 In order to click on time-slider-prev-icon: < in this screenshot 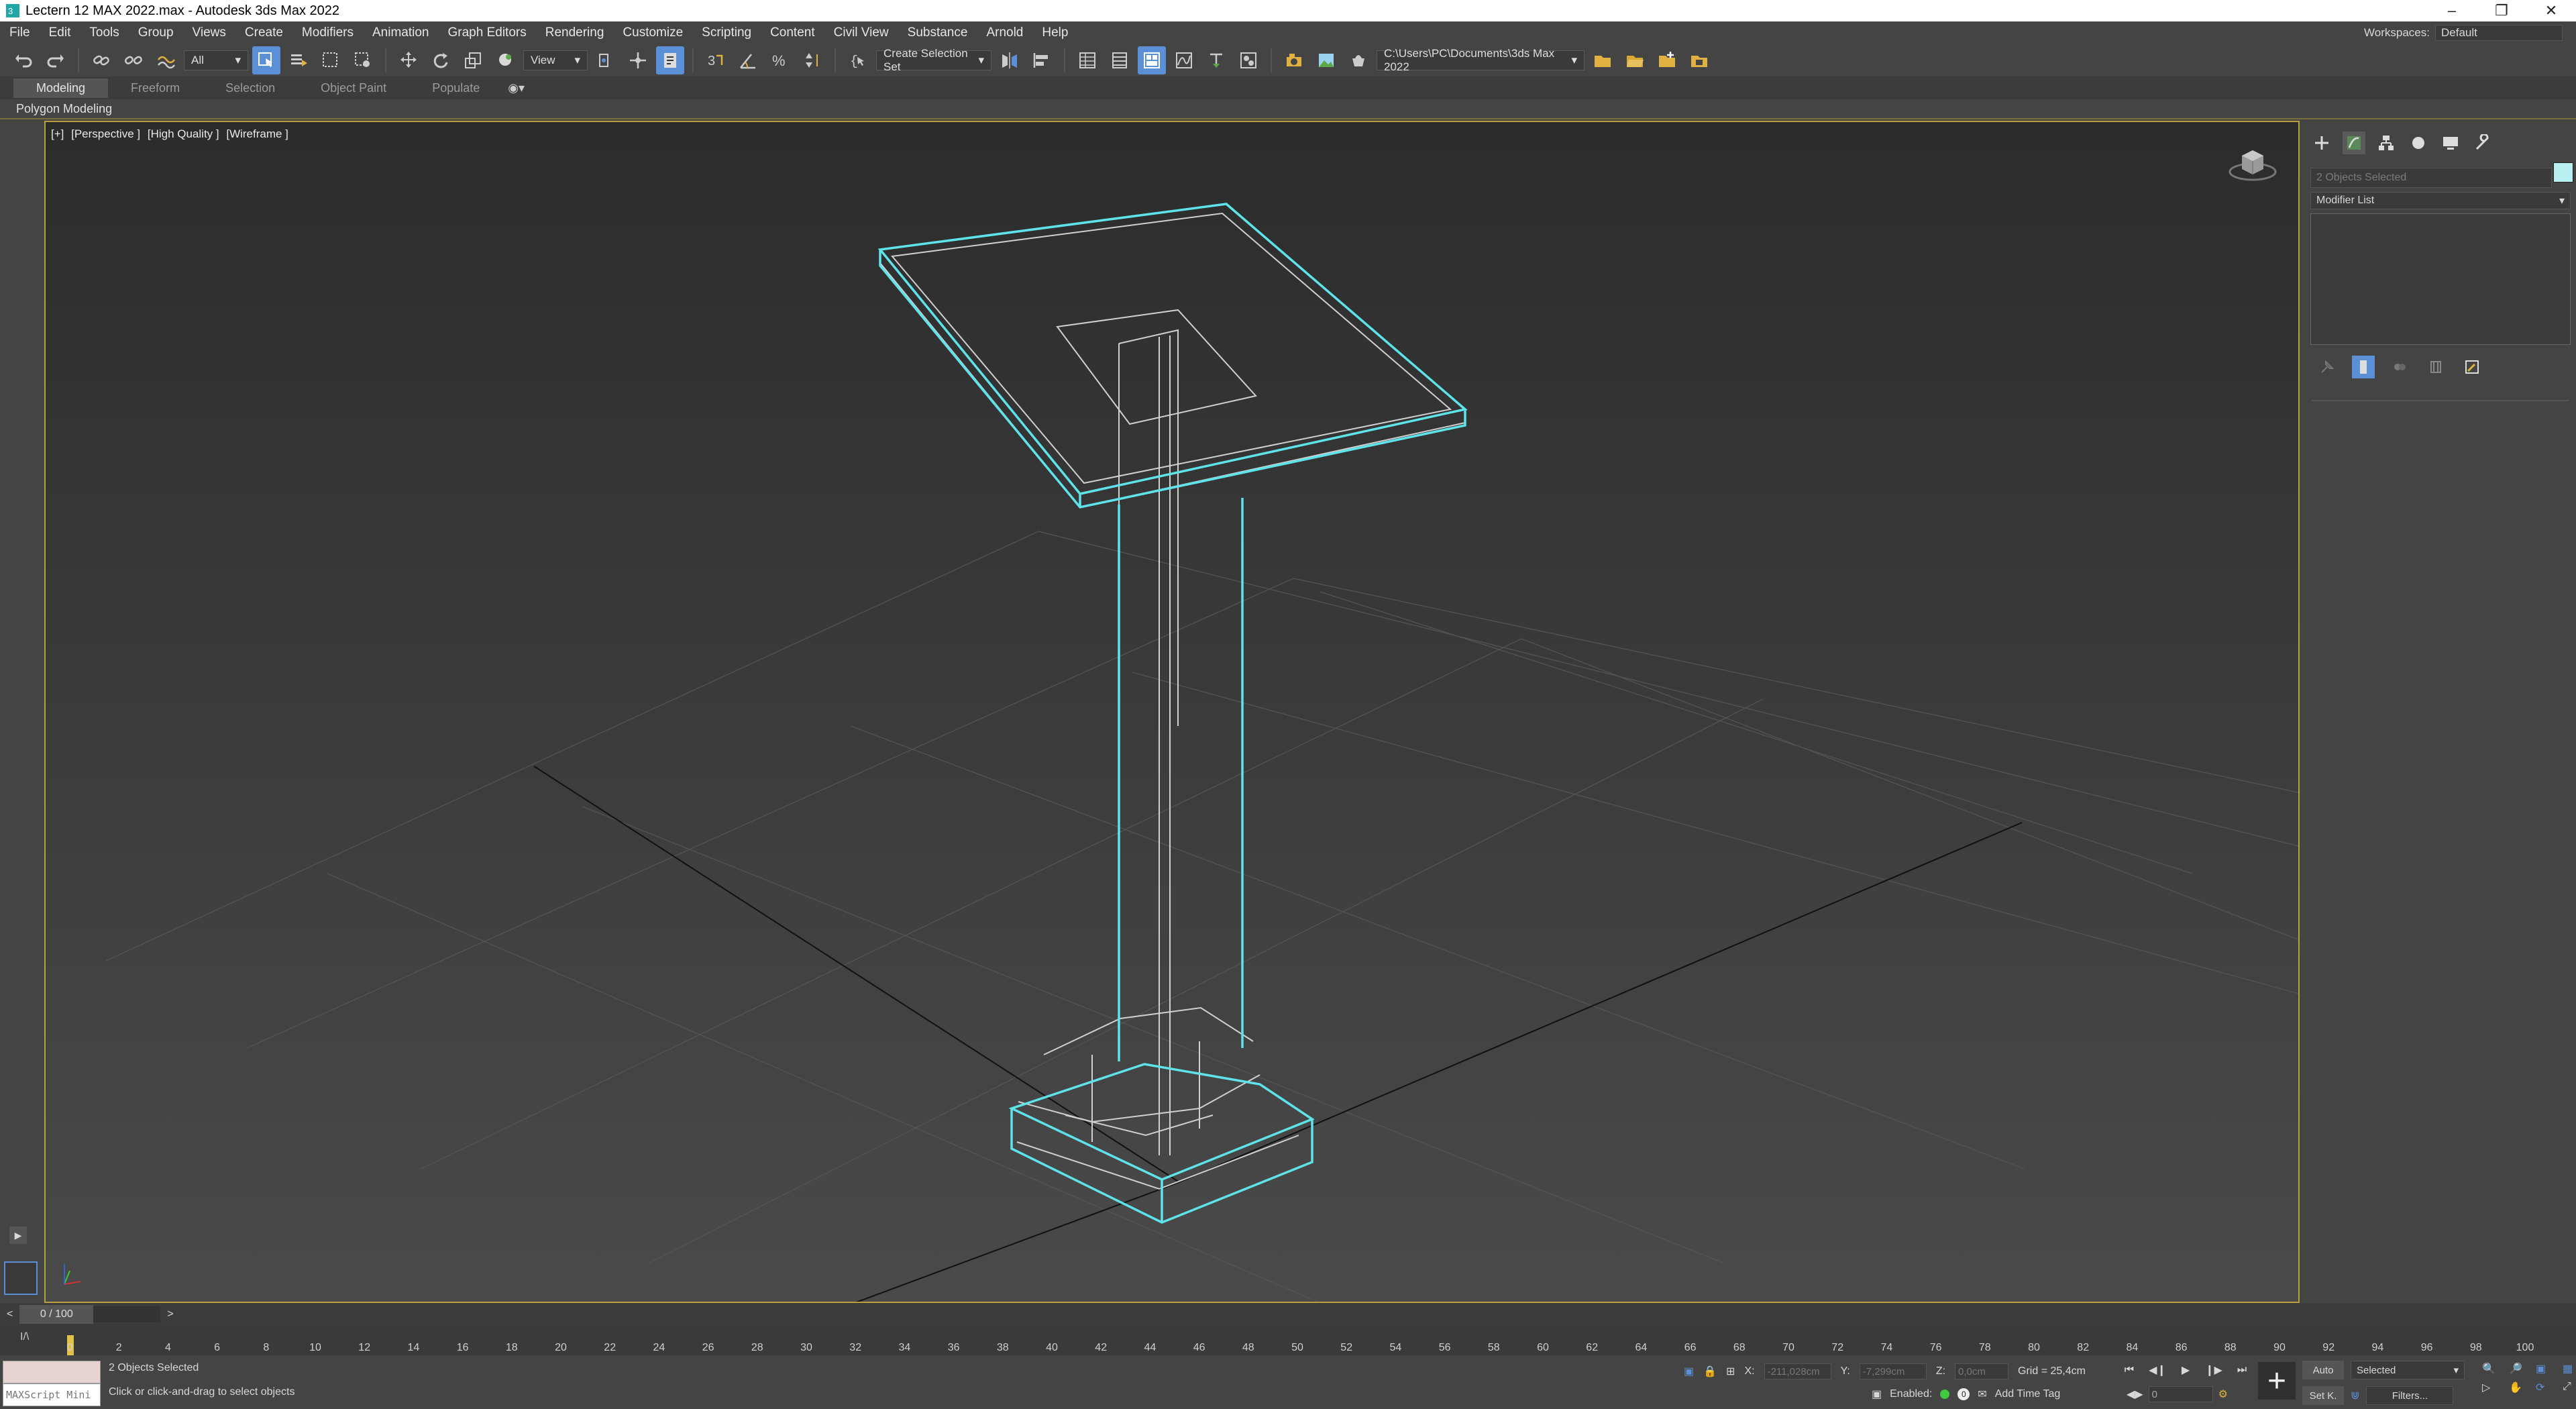, I will do `click(10, 1314)`.